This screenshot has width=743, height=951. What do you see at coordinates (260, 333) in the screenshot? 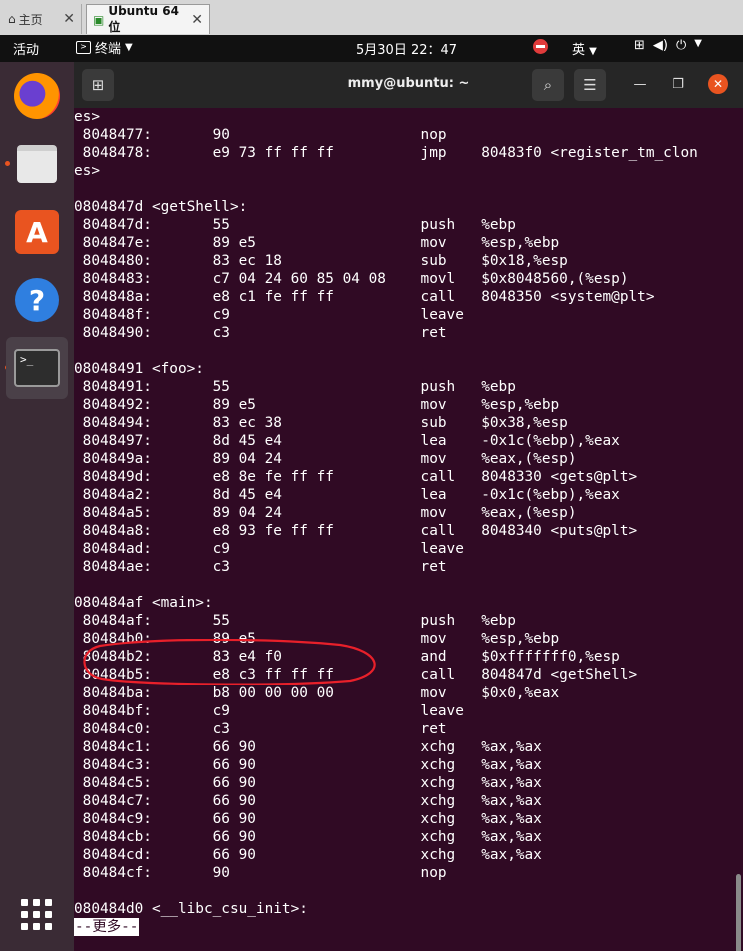
I see `terminal-line: 8048490: c3 ret` at bounding box center [260, 333].